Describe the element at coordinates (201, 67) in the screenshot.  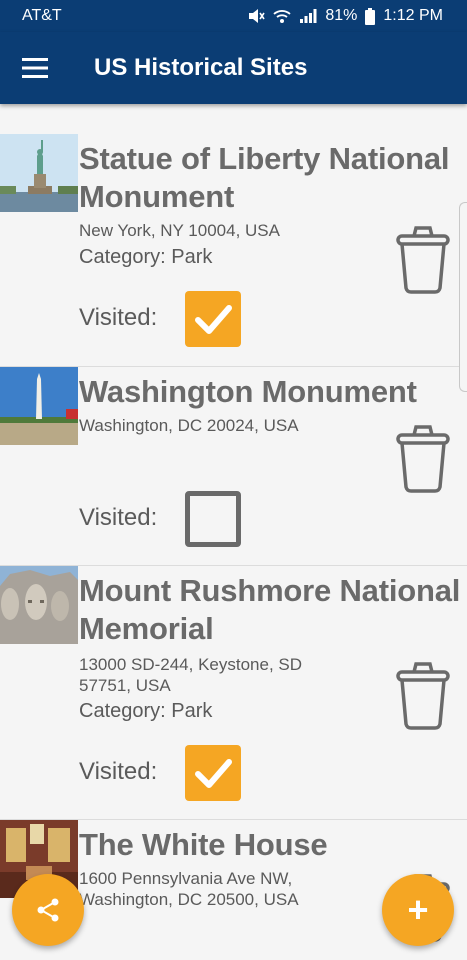
I see `page-title: US Historical Sites` at that location.